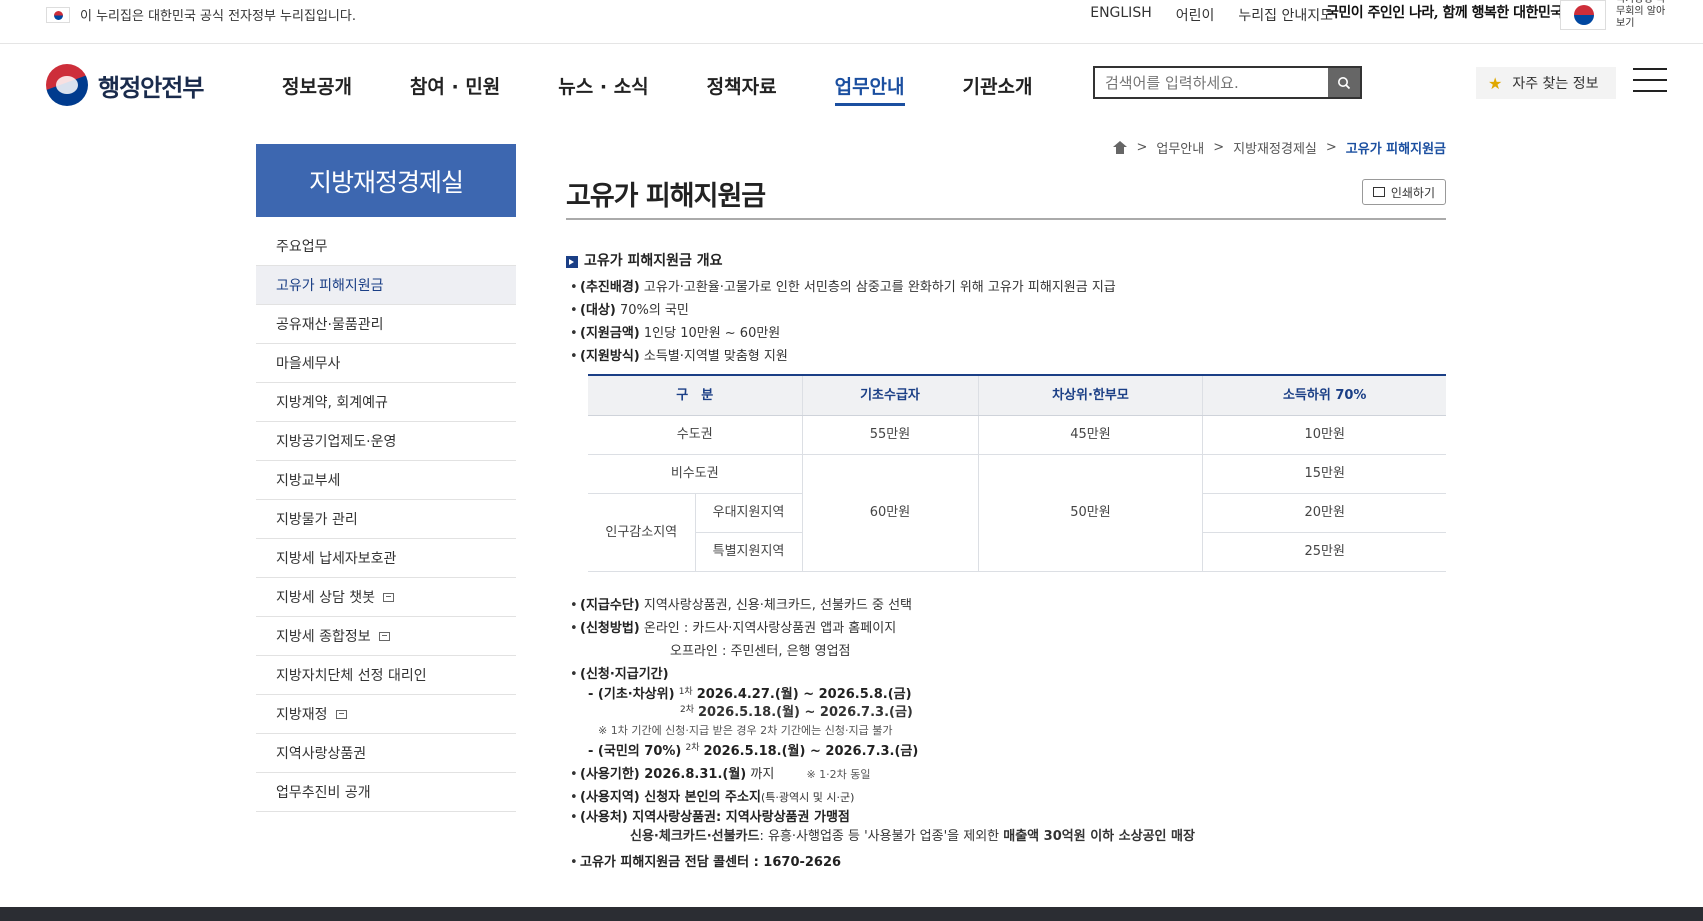 The width and height of the screenshot is (1703, 921). Describe the element at coordinates (1121, 15) in the screenshot. I see `link-english: ENGLISH` at that location.